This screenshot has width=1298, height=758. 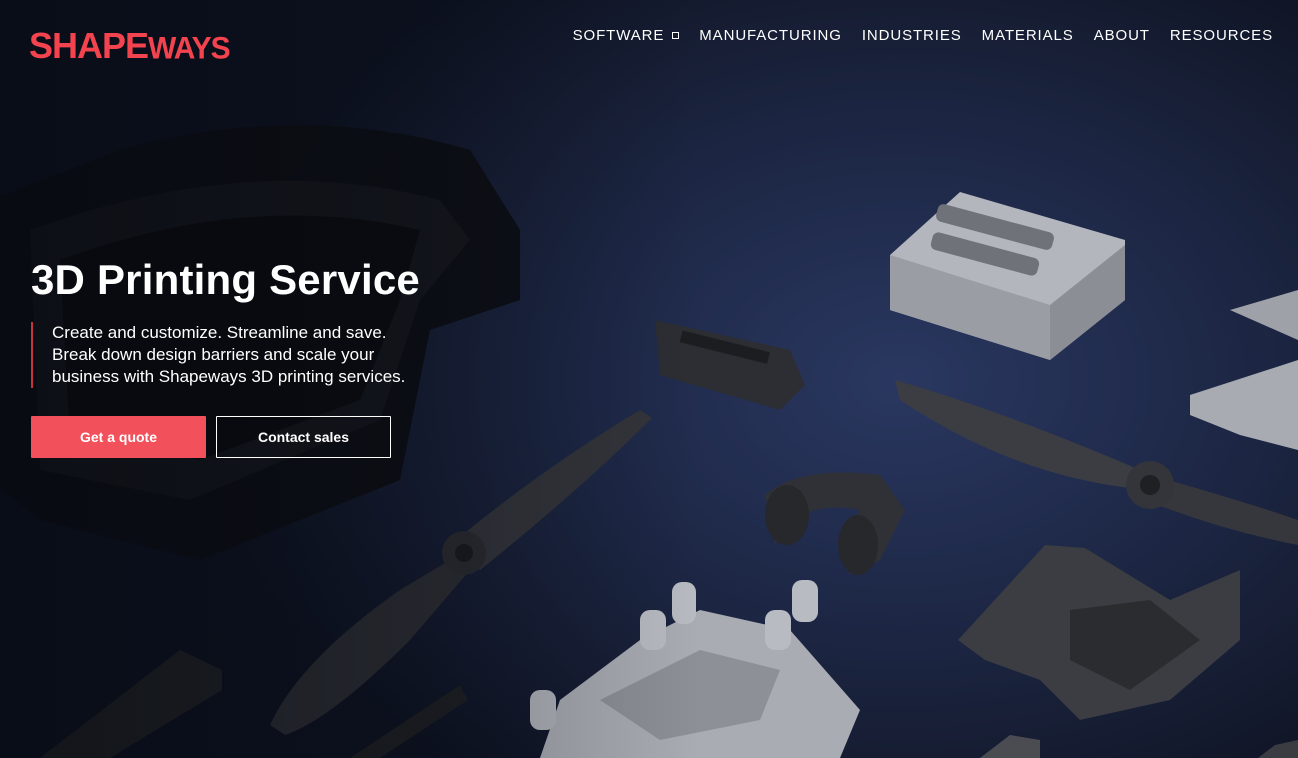 What do you see at coordinates (303, 437) in the screenshot?
I see `contact-sales-button: Contact sales` at bounding box center [303, 437].